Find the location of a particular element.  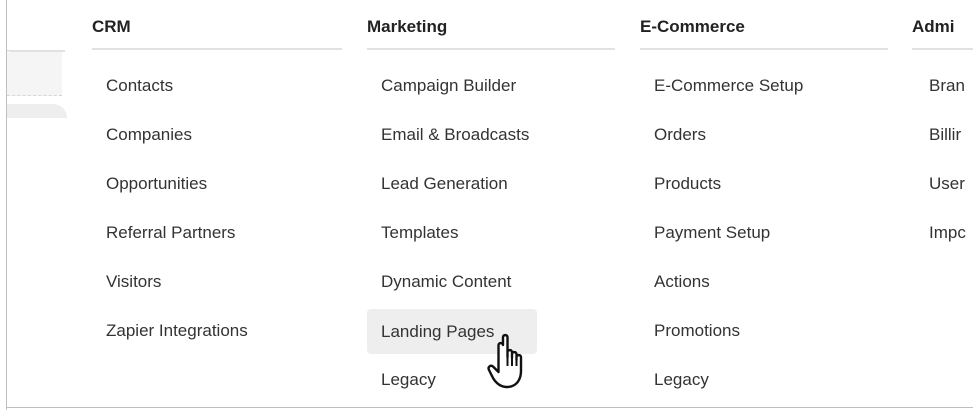

menu-column-admin: Admi Bran Billir User Impc is located at coordinates (942, 129).